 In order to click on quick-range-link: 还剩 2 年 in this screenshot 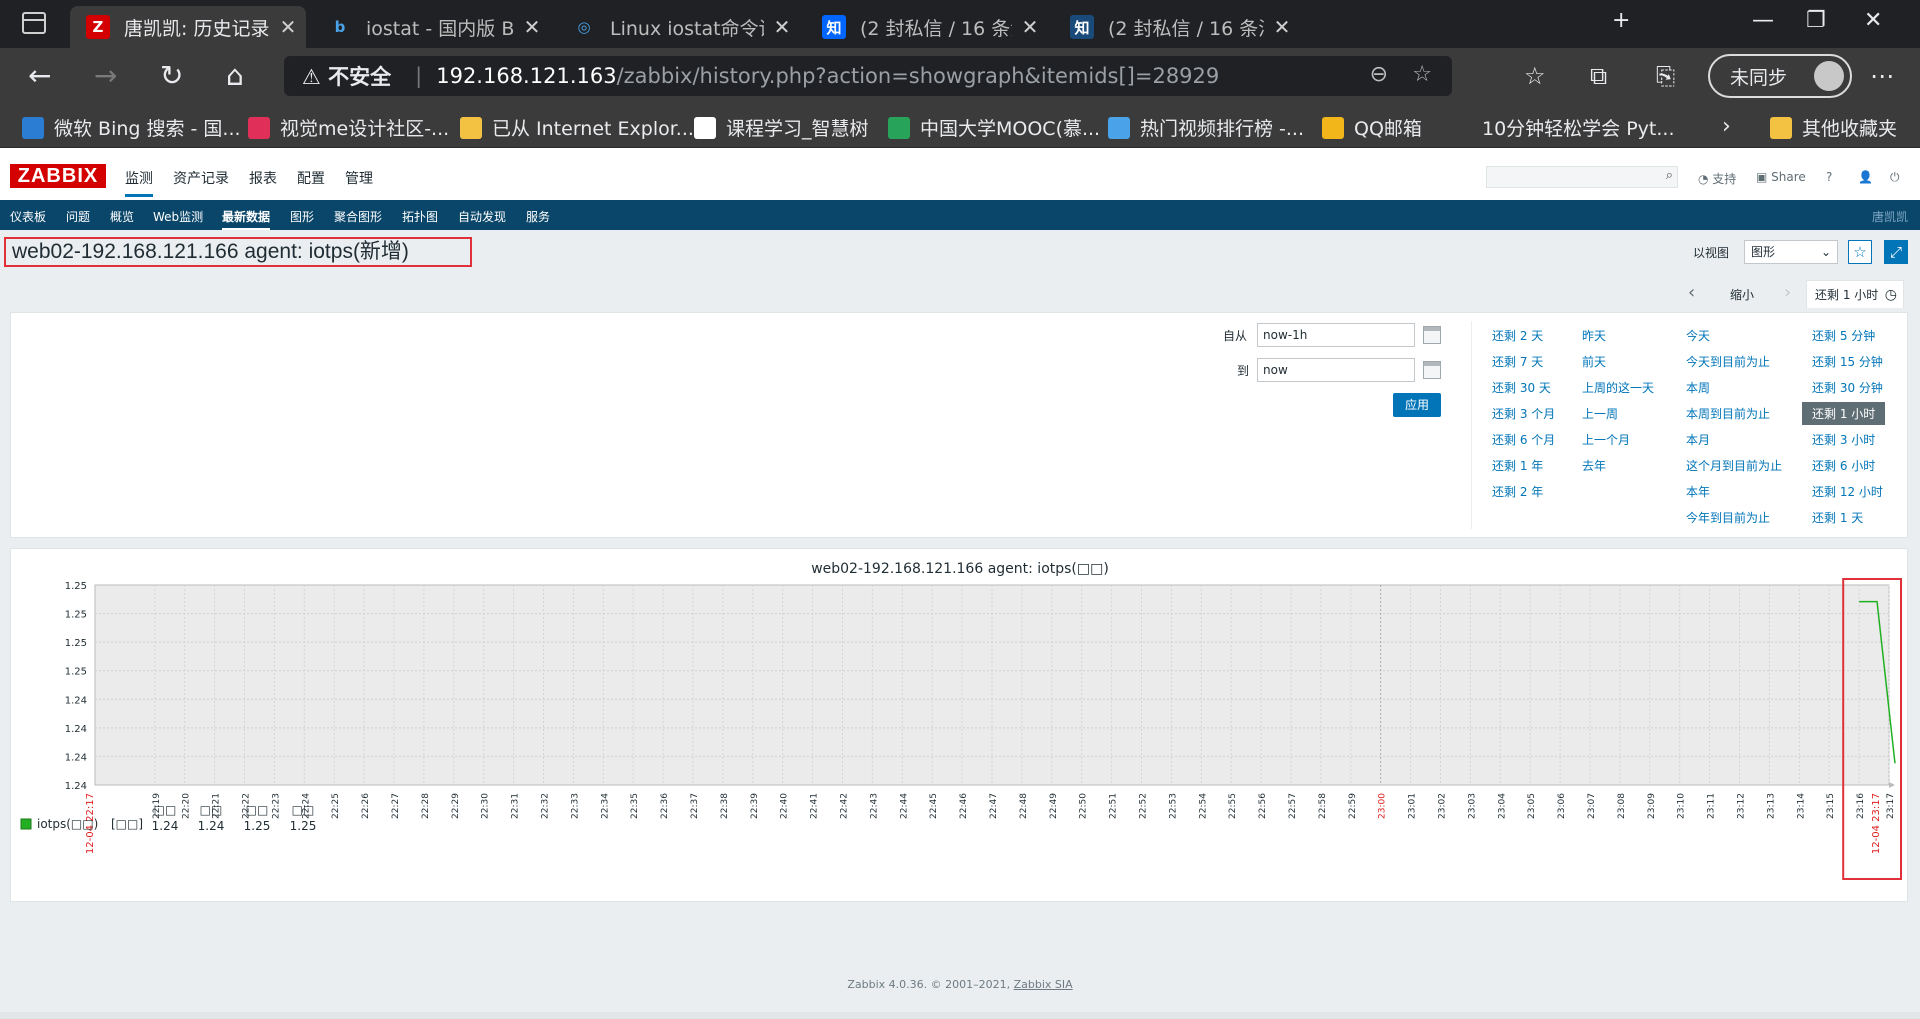, I will do `click(1517, 491)`.